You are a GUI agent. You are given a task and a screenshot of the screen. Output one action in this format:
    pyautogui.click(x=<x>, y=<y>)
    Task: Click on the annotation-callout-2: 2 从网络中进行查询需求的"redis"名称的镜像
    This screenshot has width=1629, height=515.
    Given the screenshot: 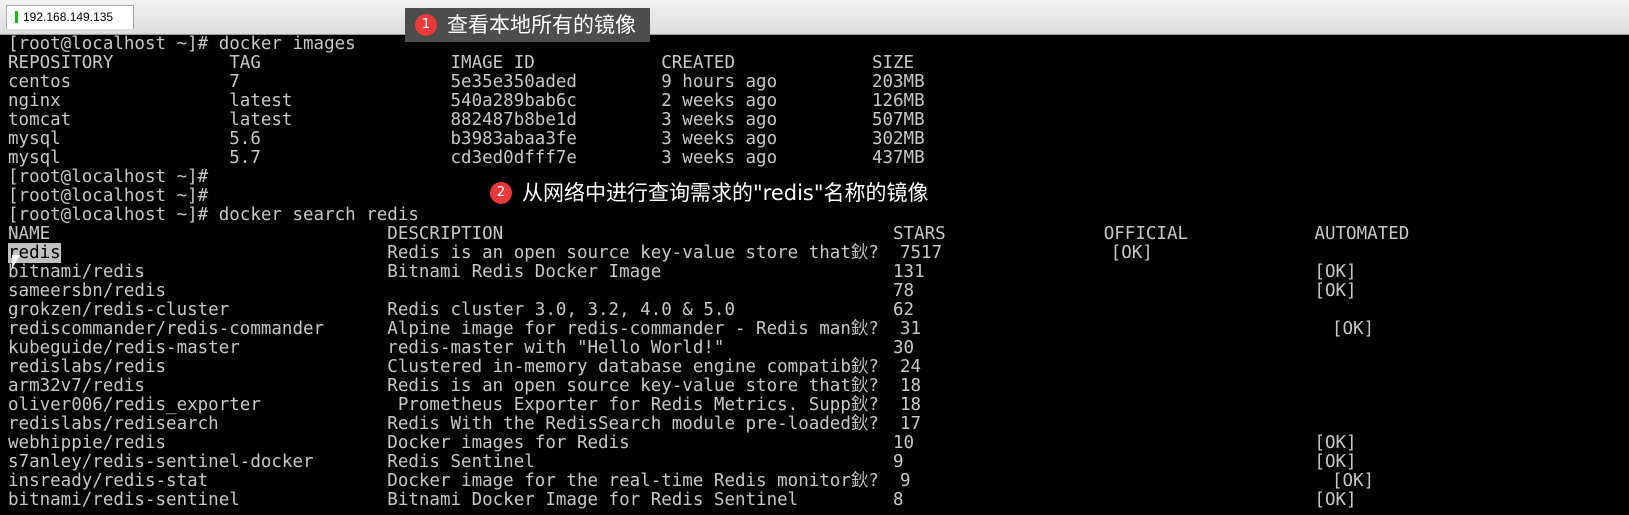 What is the action you would take?
    pyautogui.click(x=711, y=193)
    